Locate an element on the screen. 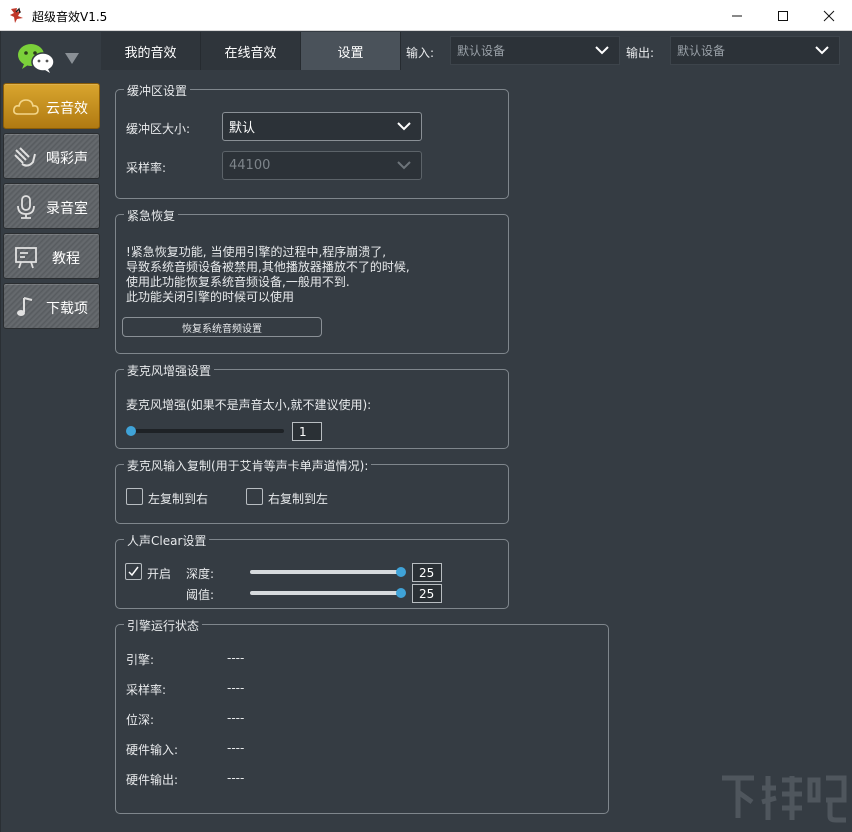 Image resolution: width=852 pixels, height=832 pixels. sidebar-item-label: 云音效 is located at coordinates (67, 108).